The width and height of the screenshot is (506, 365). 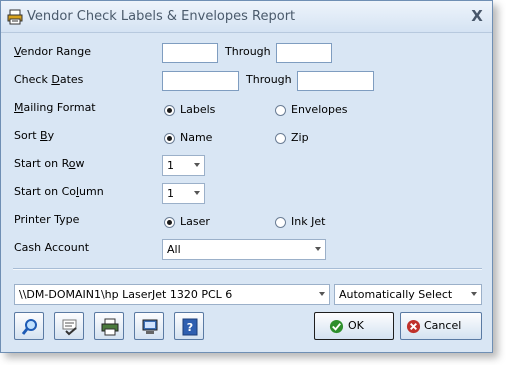 What do you see at coordinates (396, 294) in the screenshot?
I see `paper-tray-value: Automatically Select` at bounding box center [396, 294].